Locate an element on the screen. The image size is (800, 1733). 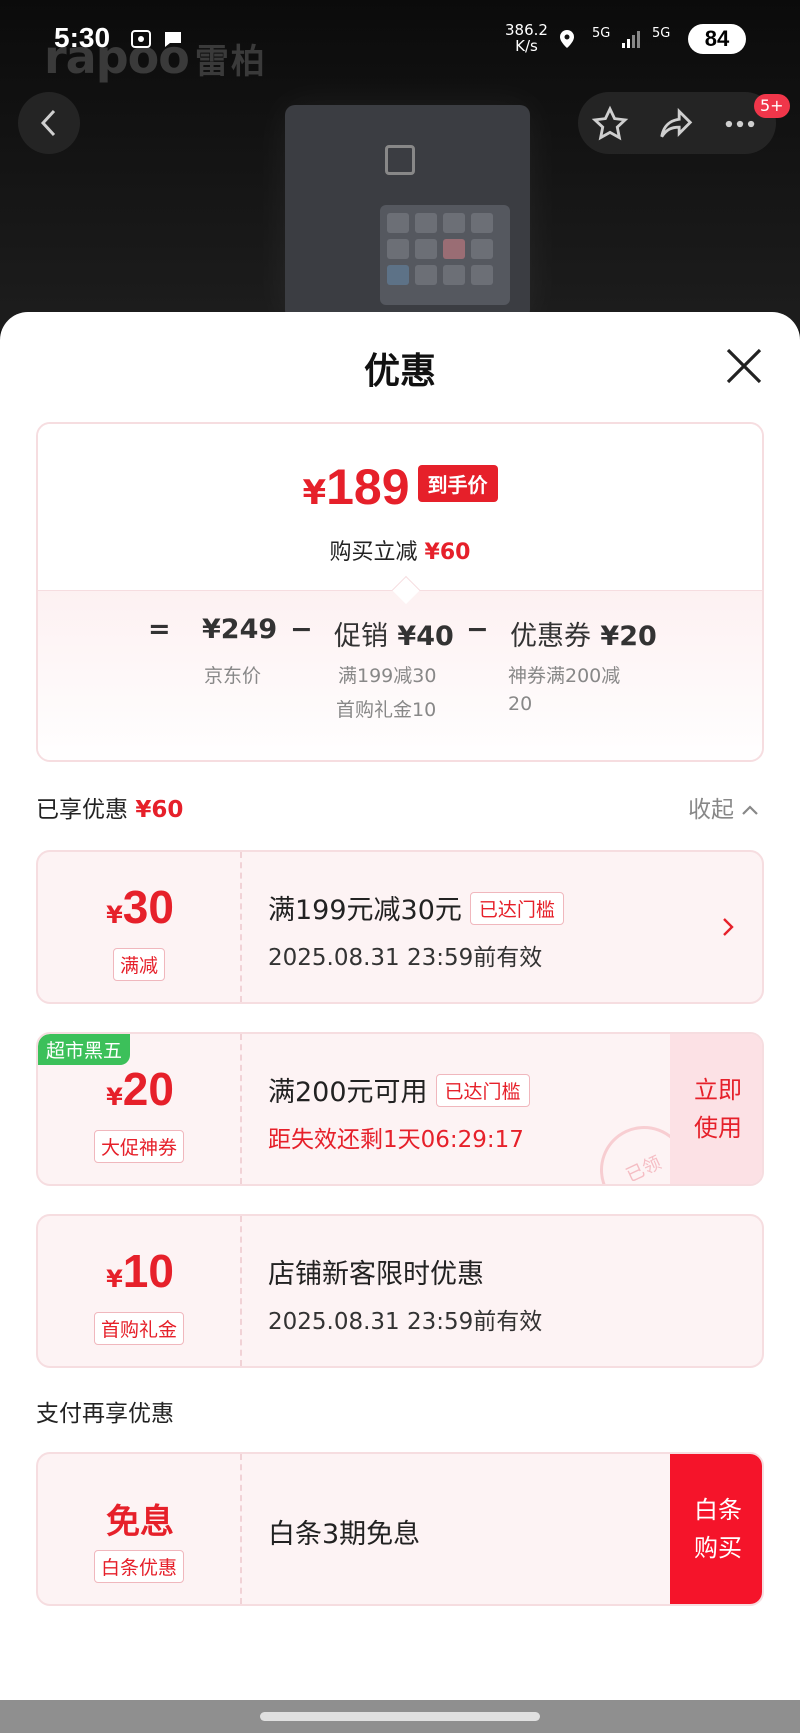
share-button is located at coordinates (676, 124).